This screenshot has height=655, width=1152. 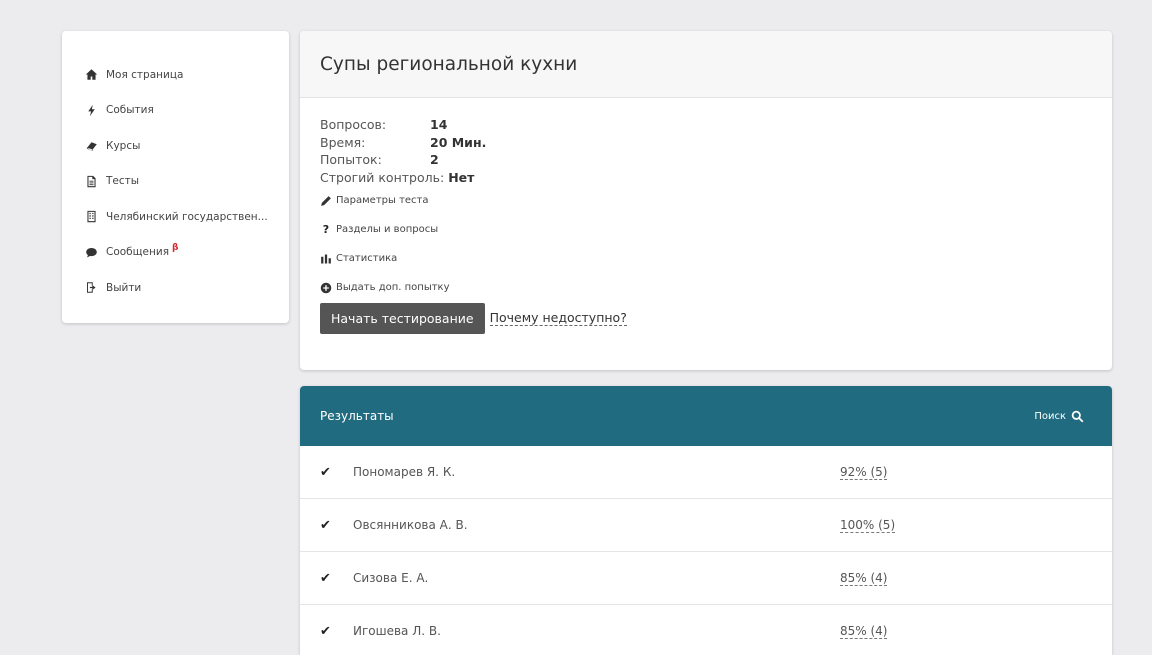 What do you see at coordinates (387, 229) in the screenshot?
I see `action-label: Разделы и вопросы` at bounding box center [387, 229].